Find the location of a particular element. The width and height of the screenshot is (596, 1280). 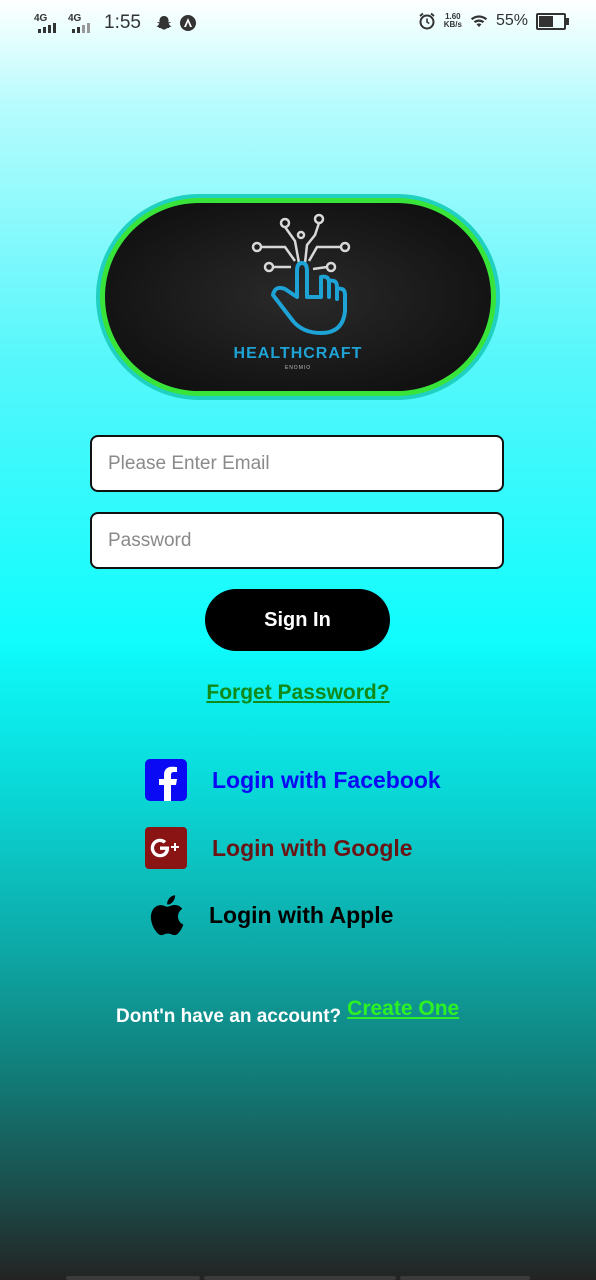

password-field is located at coordinates (297, 540).